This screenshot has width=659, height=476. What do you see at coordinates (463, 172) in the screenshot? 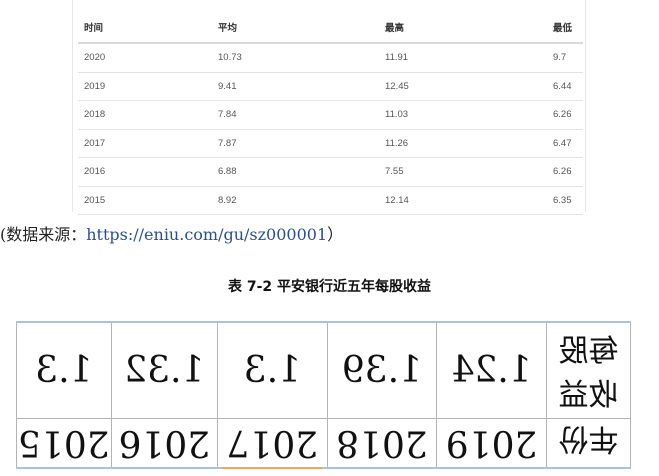
I see `cell-high: 7.55` at bounding box center [463, 172].